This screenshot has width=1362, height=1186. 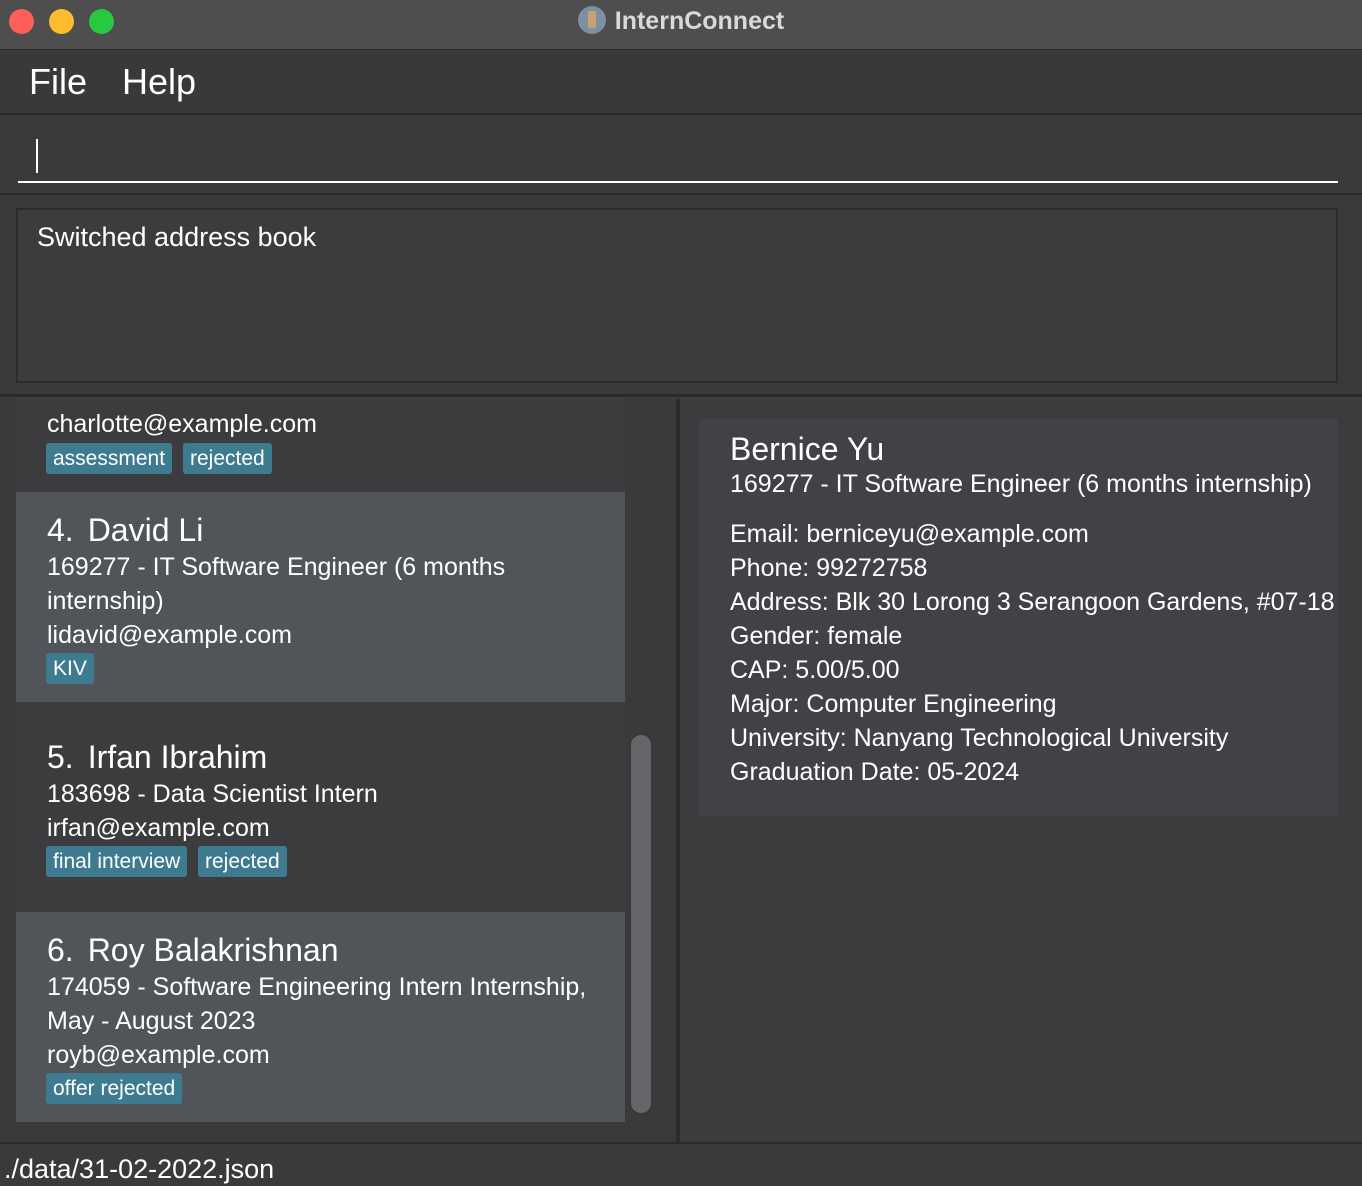 What do you see at coordinates (58, 82) in the screenshot?
I see `menu-file: File` at bounding box center [58, 82].